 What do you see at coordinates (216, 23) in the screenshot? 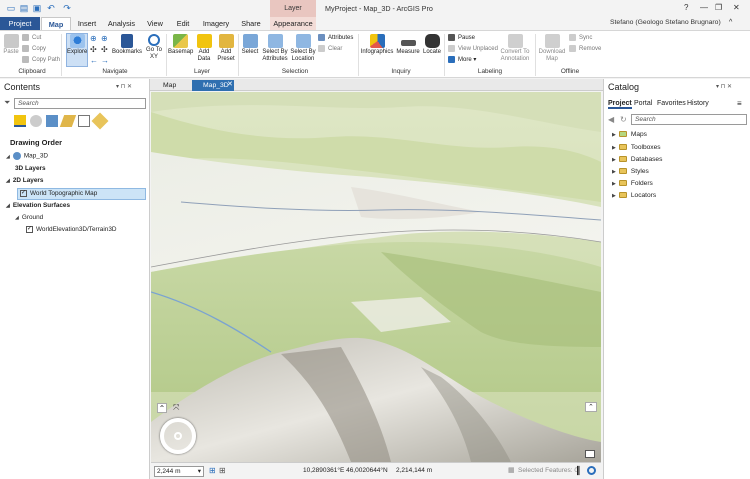
I see `tab-imagery: Imagery` at bounding box center [216, 23].